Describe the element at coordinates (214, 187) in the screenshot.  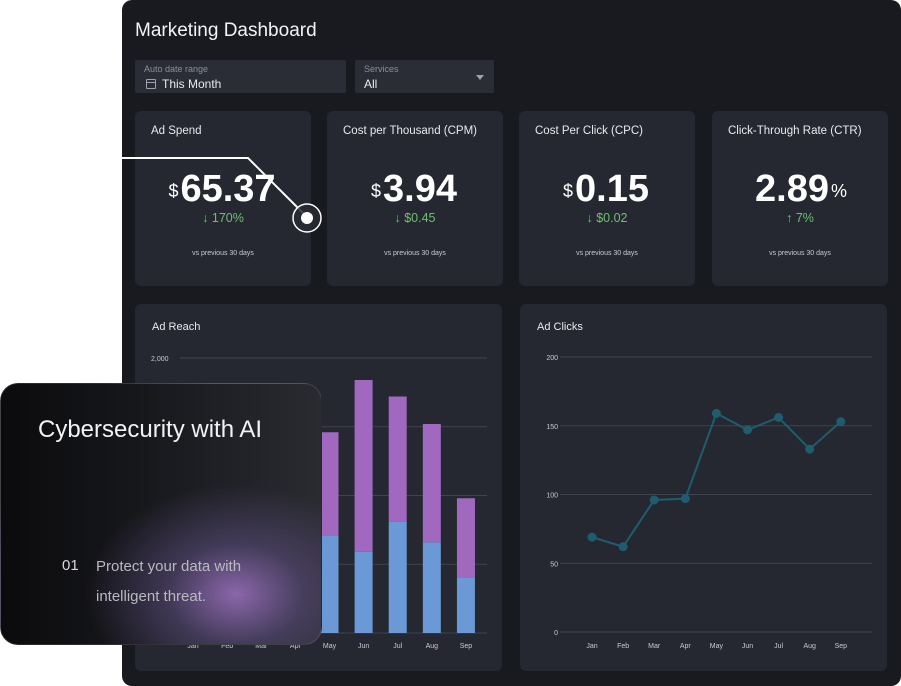
I see `callout-line` at that location.